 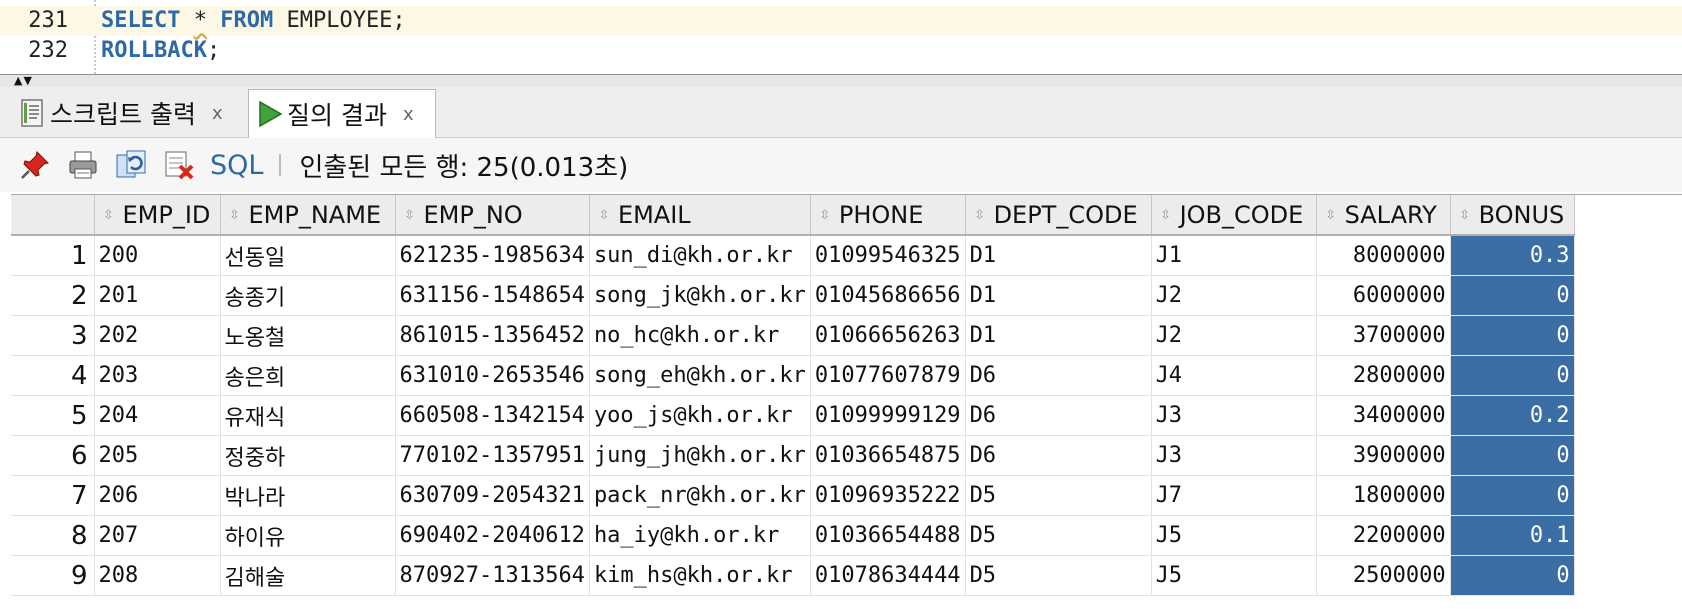 What do you see at coordinates (1512, 255) in the screenshot?
I see `cell-bonus: 0.3` at bounding box center [1512, 255].